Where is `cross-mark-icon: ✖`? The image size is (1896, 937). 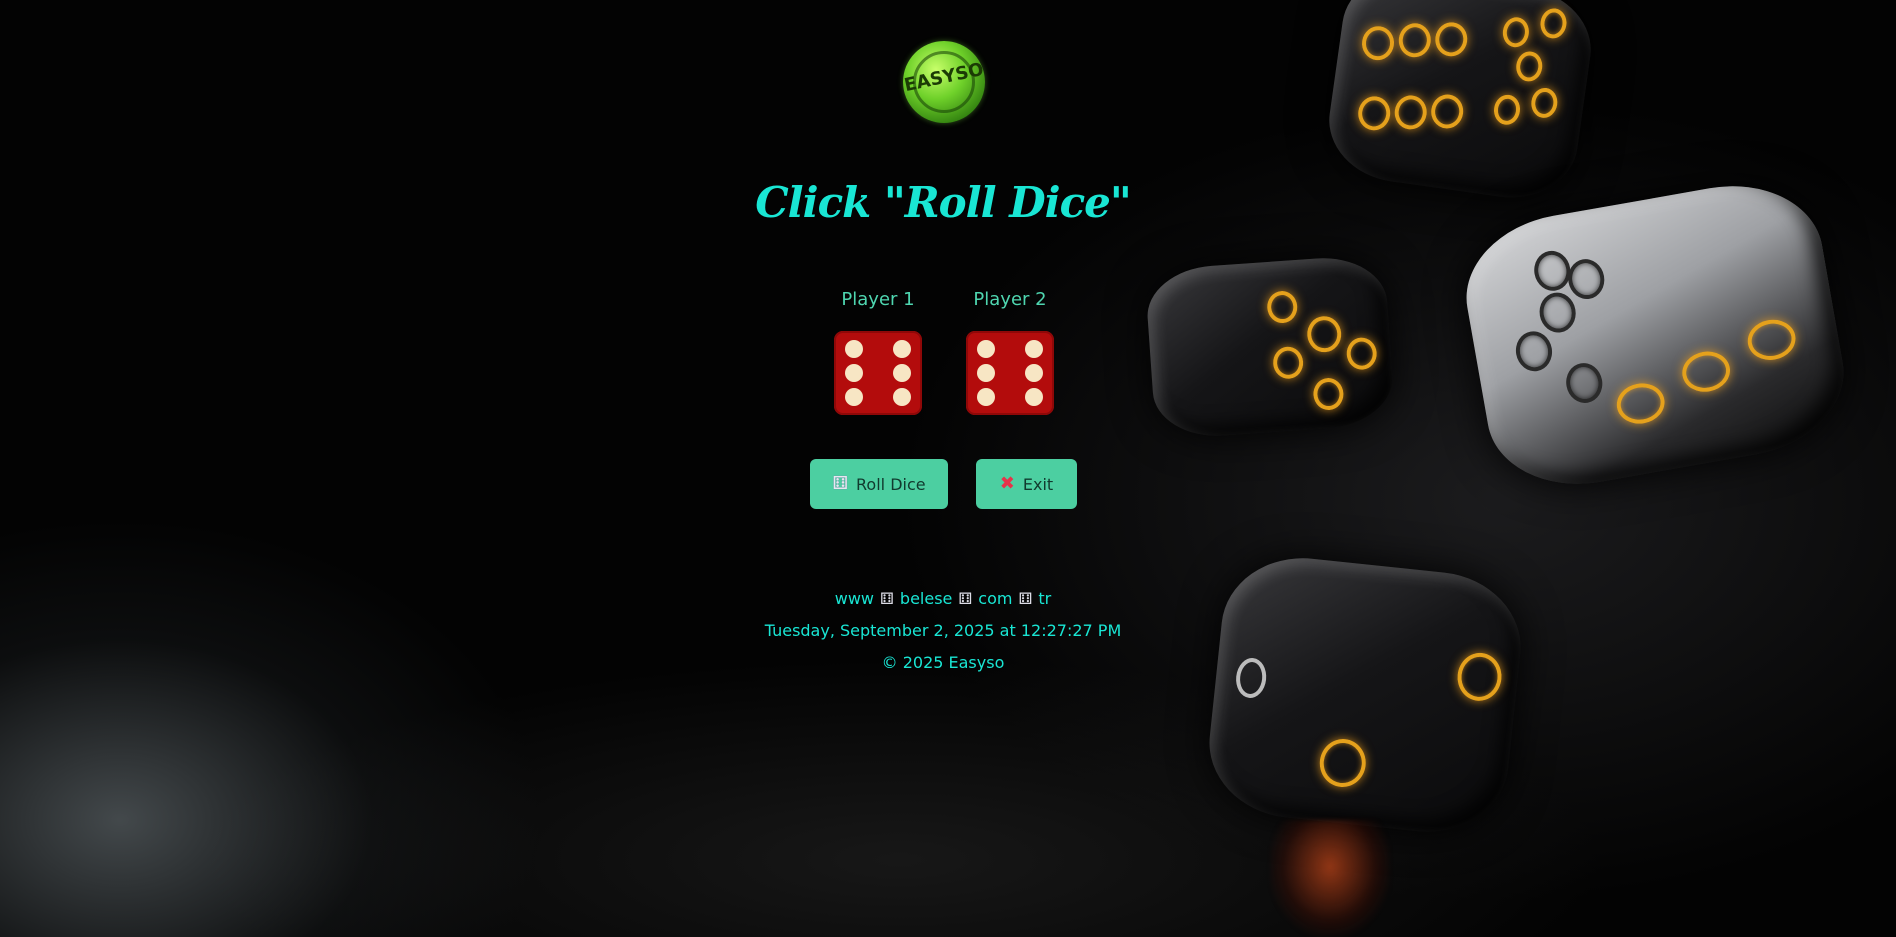 cross-mark-icon: ✖ is located at coordinates (1007, 483).